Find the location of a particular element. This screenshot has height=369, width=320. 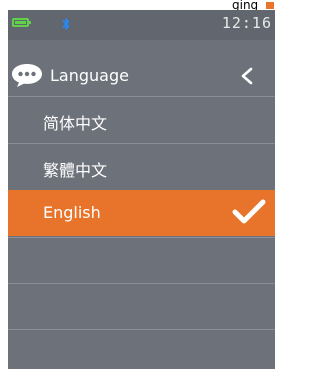

language-option-label: English is located at coordinates (72, 212).